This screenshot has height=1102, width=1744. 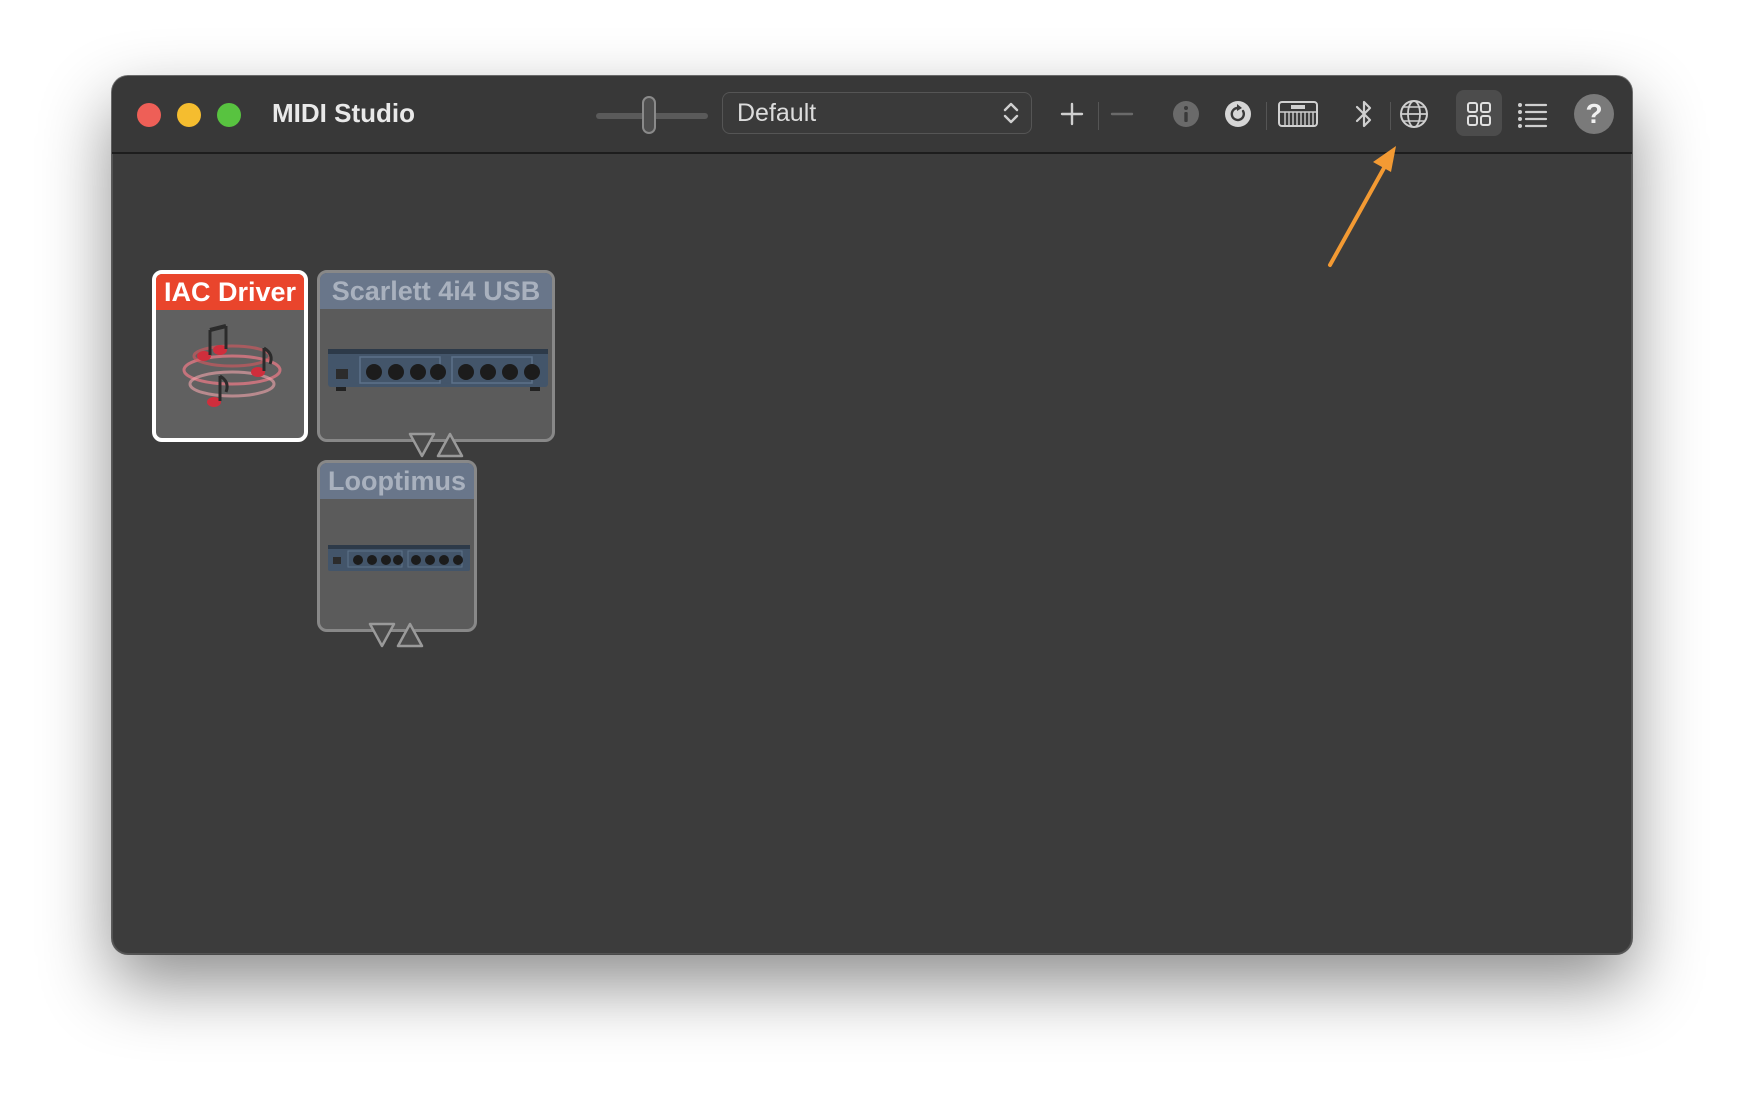 I want to click on titlebar: MIDI Studio Default ?, so click(x=872, y=115).